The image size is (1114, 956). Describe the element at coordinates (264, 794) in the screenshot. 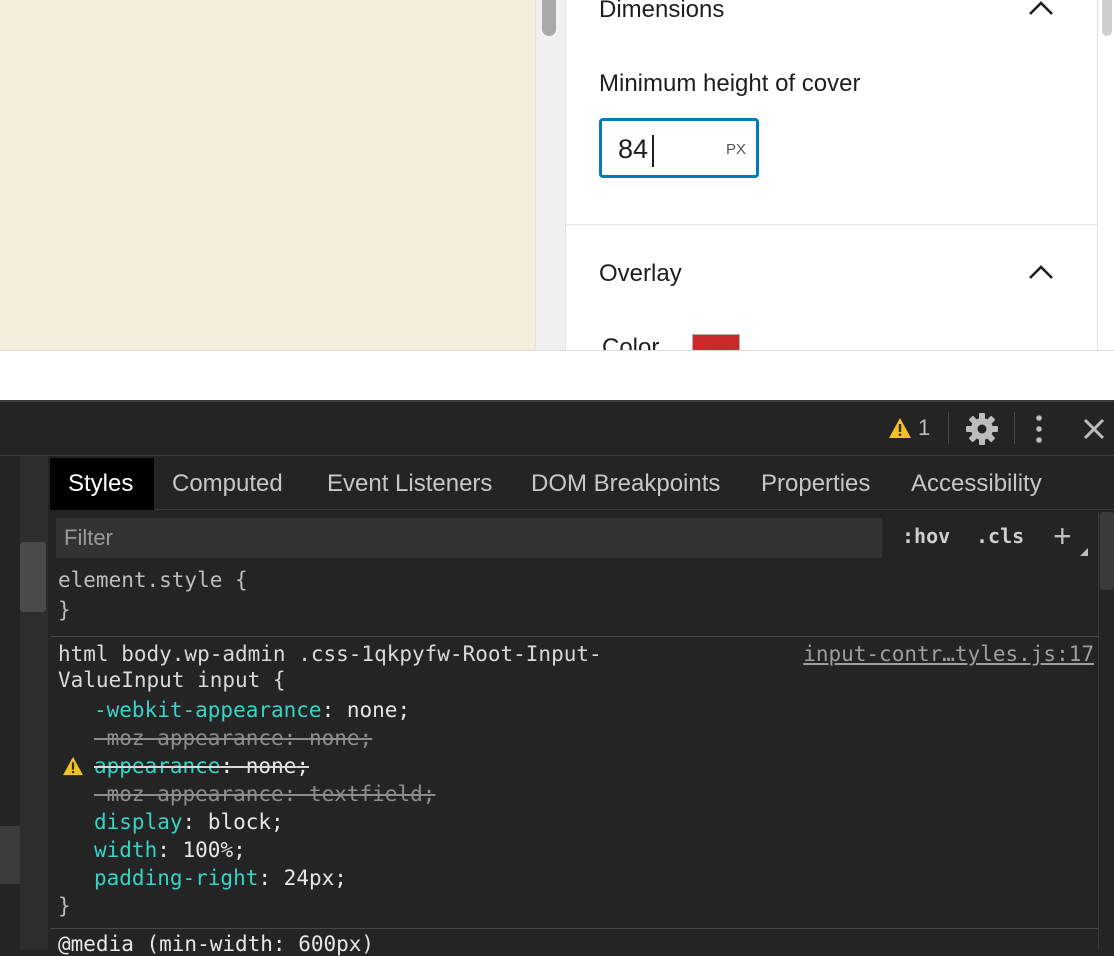

I see `declaration-overridden: -moz-appearance: textfield;` at that location.